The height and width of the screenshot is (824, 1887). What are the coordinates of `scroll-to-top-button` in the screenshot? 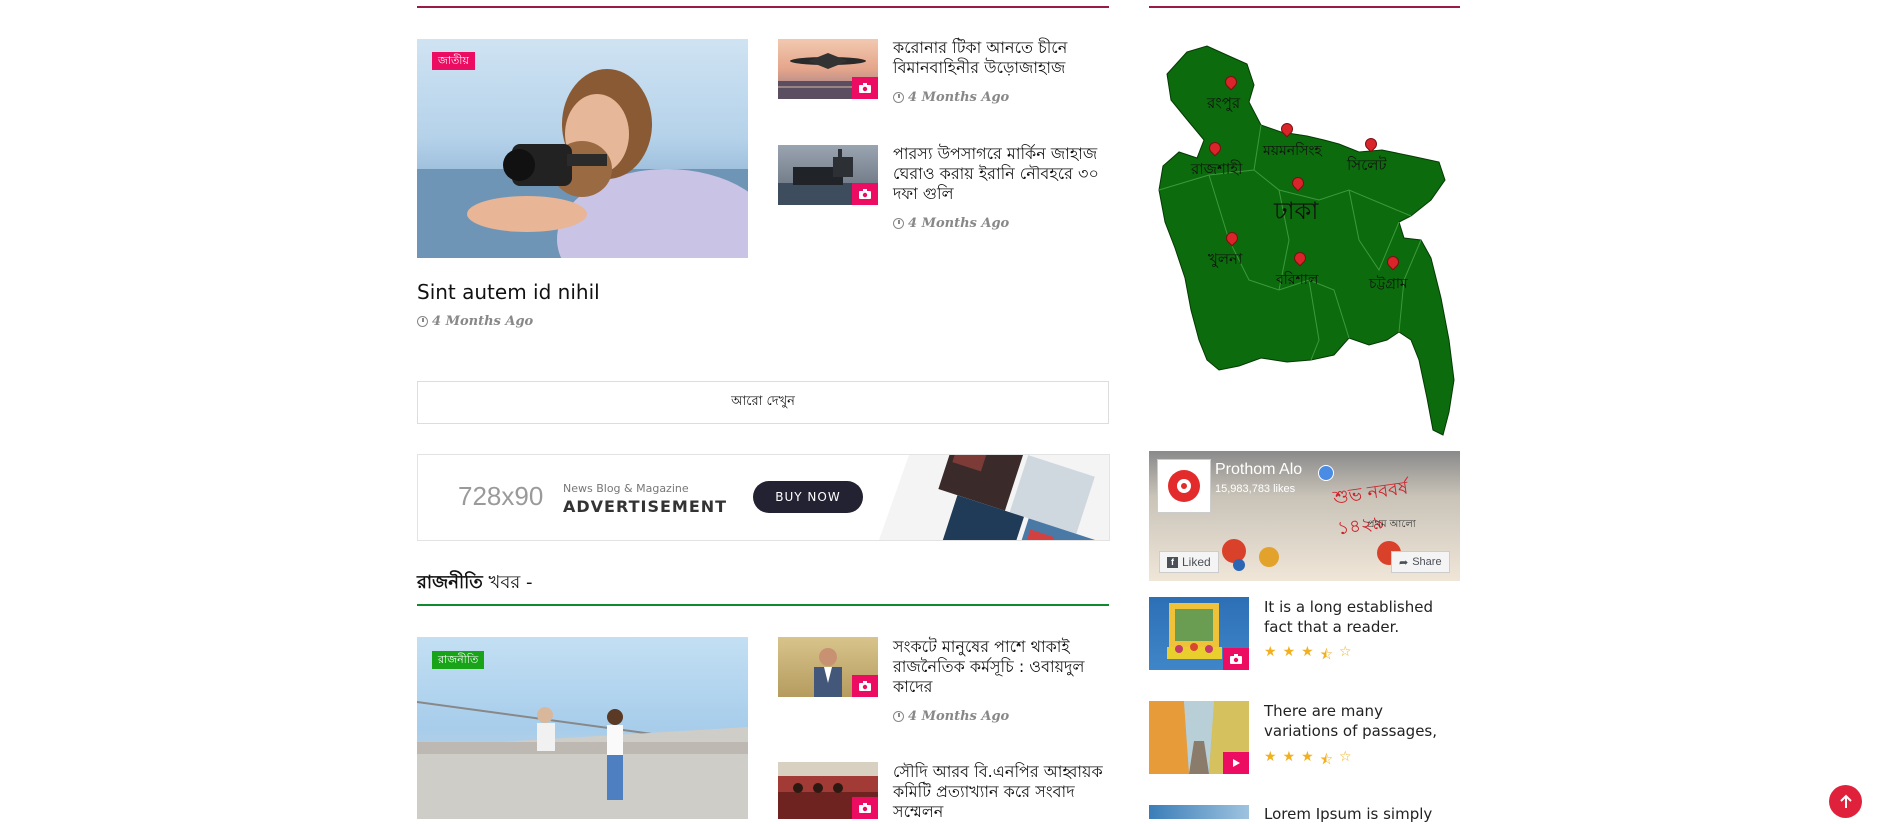 It's located at (1845, 801).